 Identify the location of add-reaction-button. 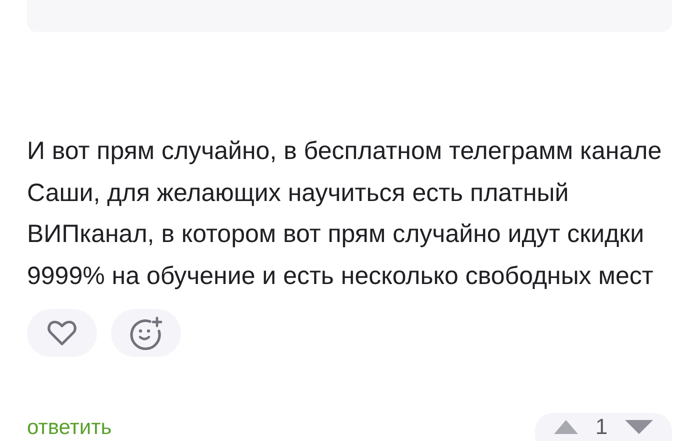
(146, 333).